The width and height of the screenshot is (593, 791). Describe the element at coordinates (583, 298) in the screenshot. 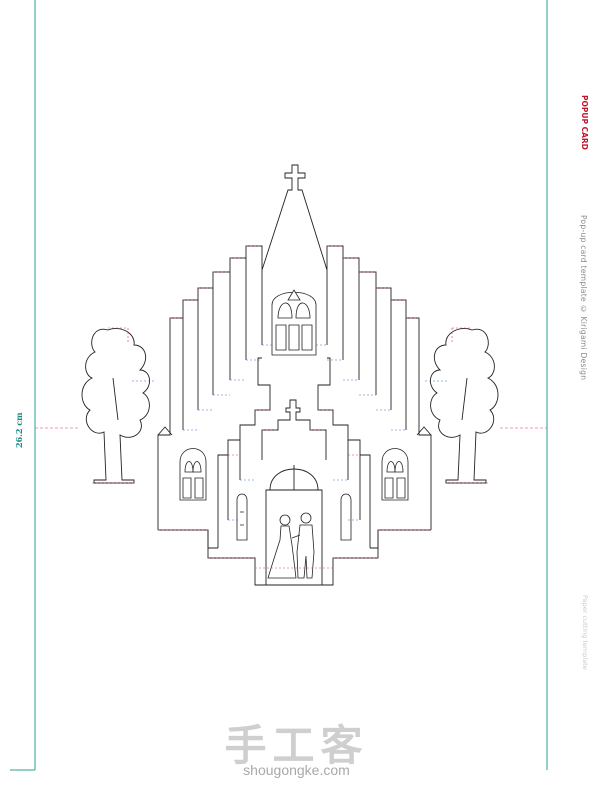

I see `side-credit-text: Pop-up card template © Kirigami Design` at that location.